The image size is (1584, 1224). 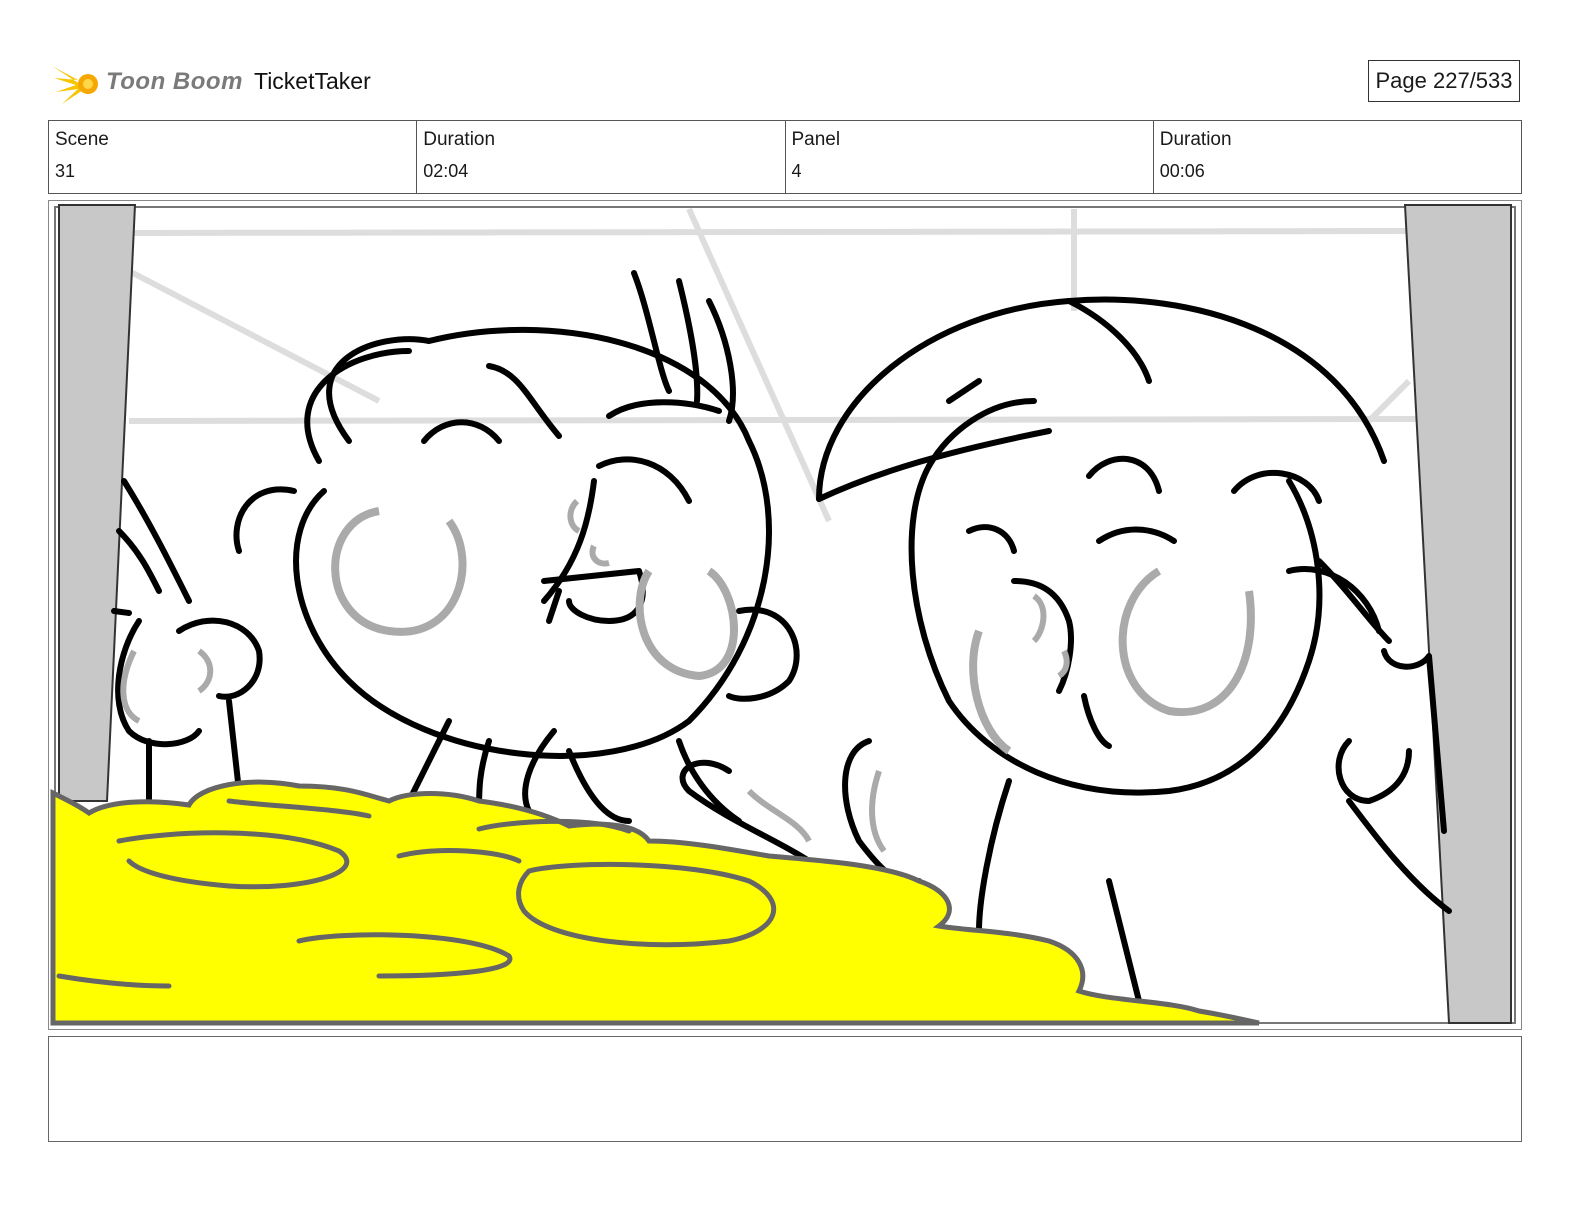 I want to click on panel-label: Panel, so click(x=816, y=139).